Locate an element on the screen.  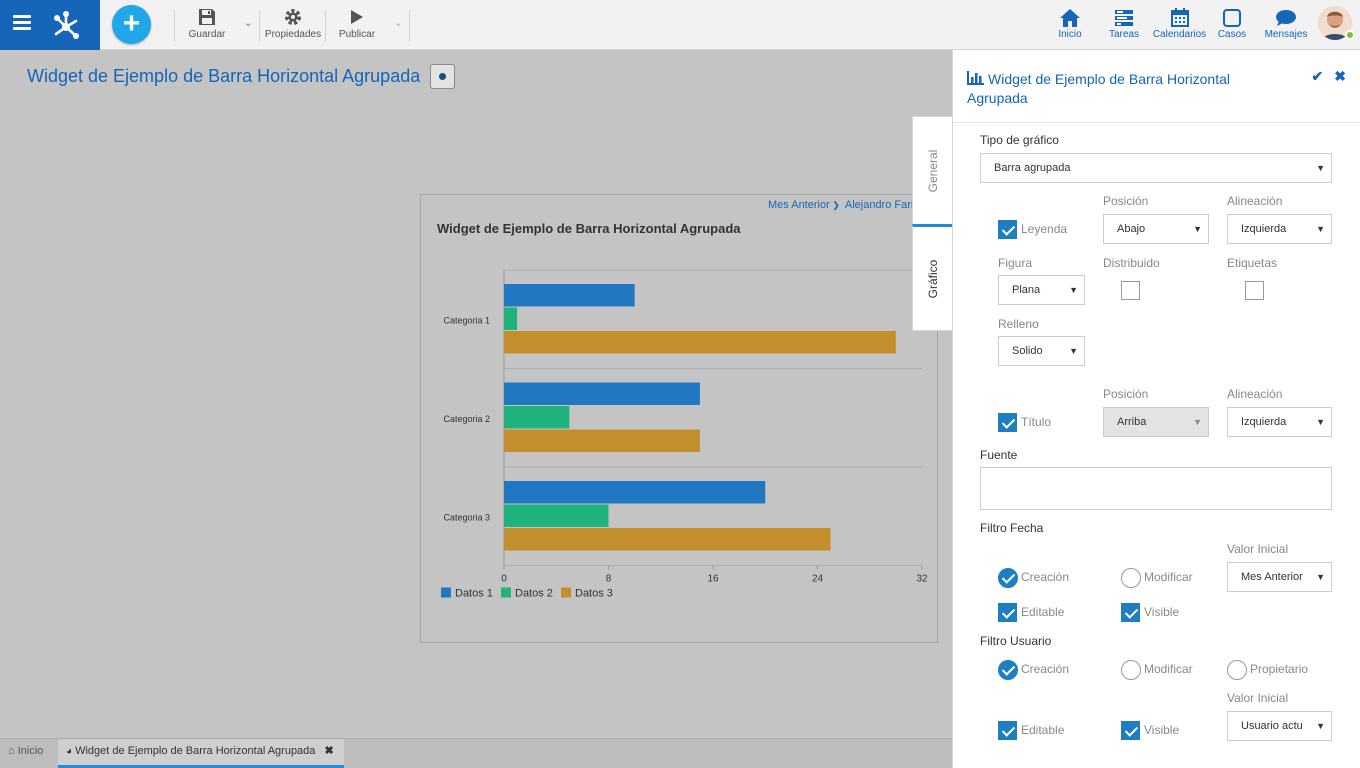
widget-filters: Mes Anterior ❯ Alejandro Fari is located at coordinates (840, 205).